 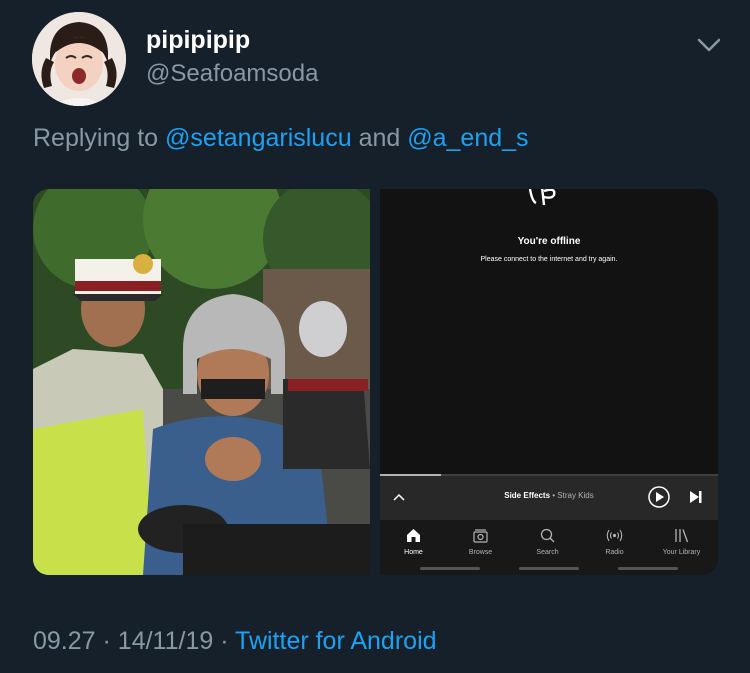 I want to click on reply-context: Replying to @setangarislucu and @a_end_s, so click(x=281, y=138).